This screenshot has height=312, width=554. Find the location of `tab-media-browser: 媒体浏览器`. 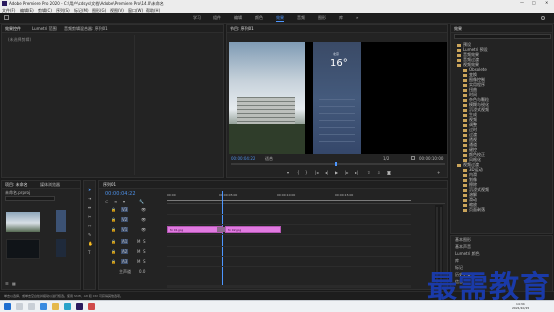

tab-media-browser: 媒体浏览器 is located at coordinates (50, 185).